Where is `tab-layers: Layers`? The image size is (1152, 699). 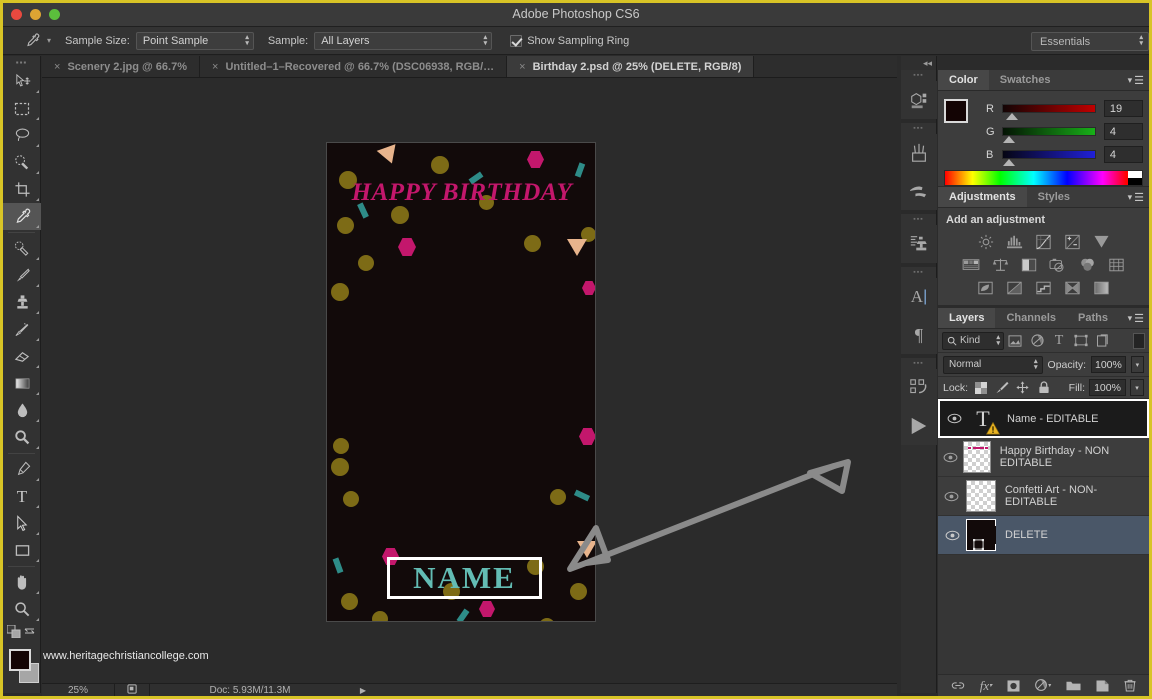
tab-layers: Layers is located at coordinates (967, 318).